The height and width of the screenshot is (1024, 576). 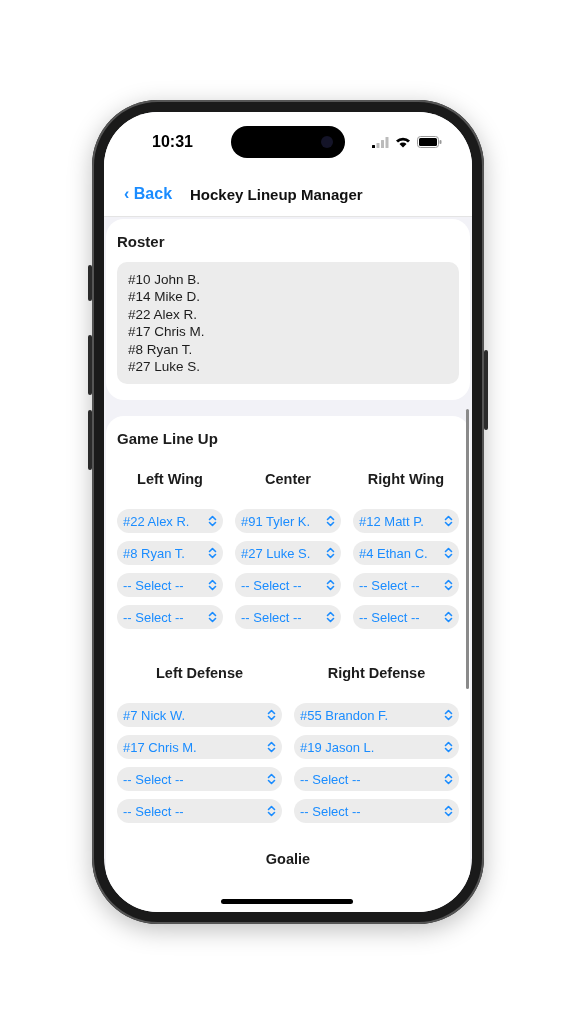 I want to click on player-select: #17 Chris M., so click(x=199, y=747).